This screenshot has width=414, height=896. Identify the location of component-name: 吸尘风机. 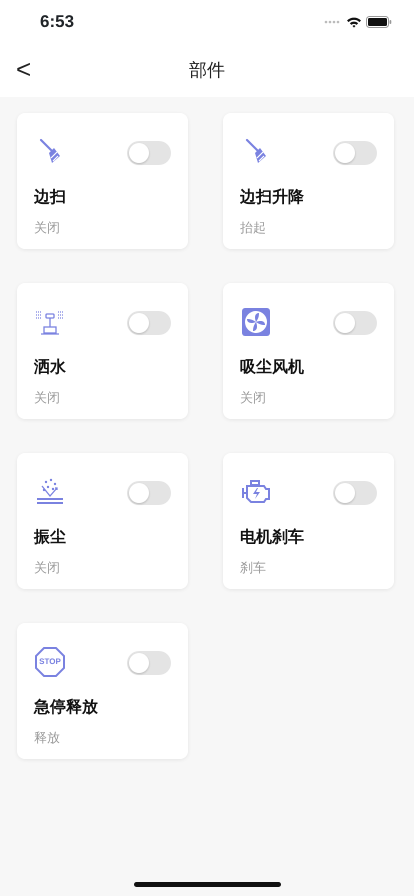
(272, 368).